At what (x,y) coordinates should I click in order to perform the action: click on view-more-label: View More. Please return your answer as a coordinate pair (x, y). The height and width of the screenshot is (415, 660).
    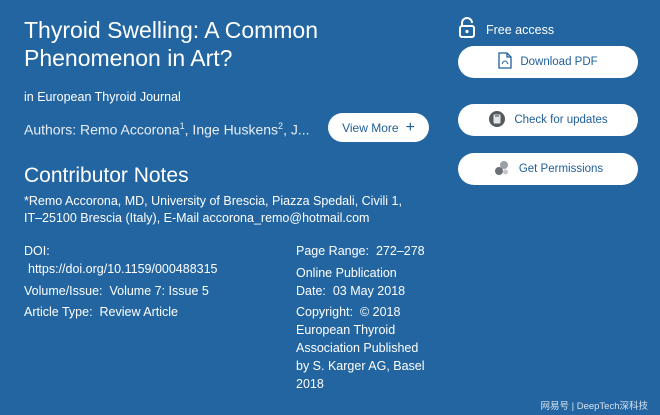
    Looking at the image, I should click on (370, 127).